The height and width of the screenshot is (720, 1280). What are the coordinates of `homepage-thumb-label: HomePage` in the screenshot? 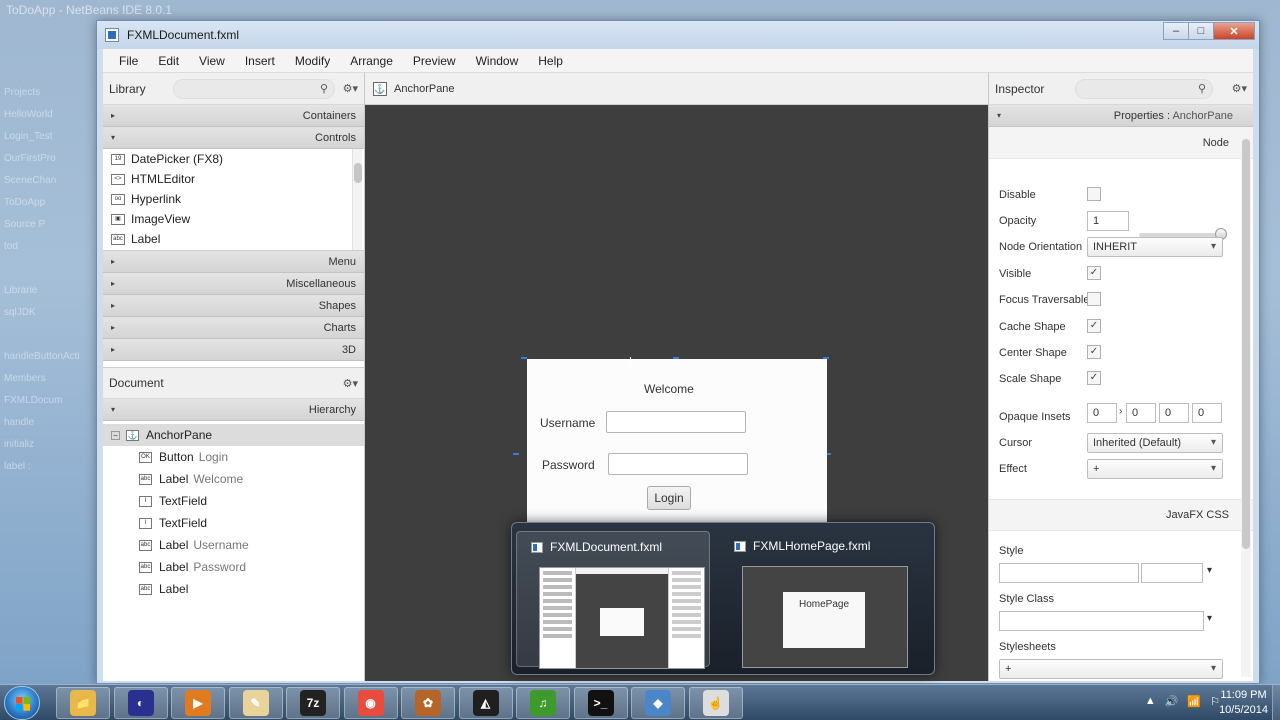 It's located at (824, 620).